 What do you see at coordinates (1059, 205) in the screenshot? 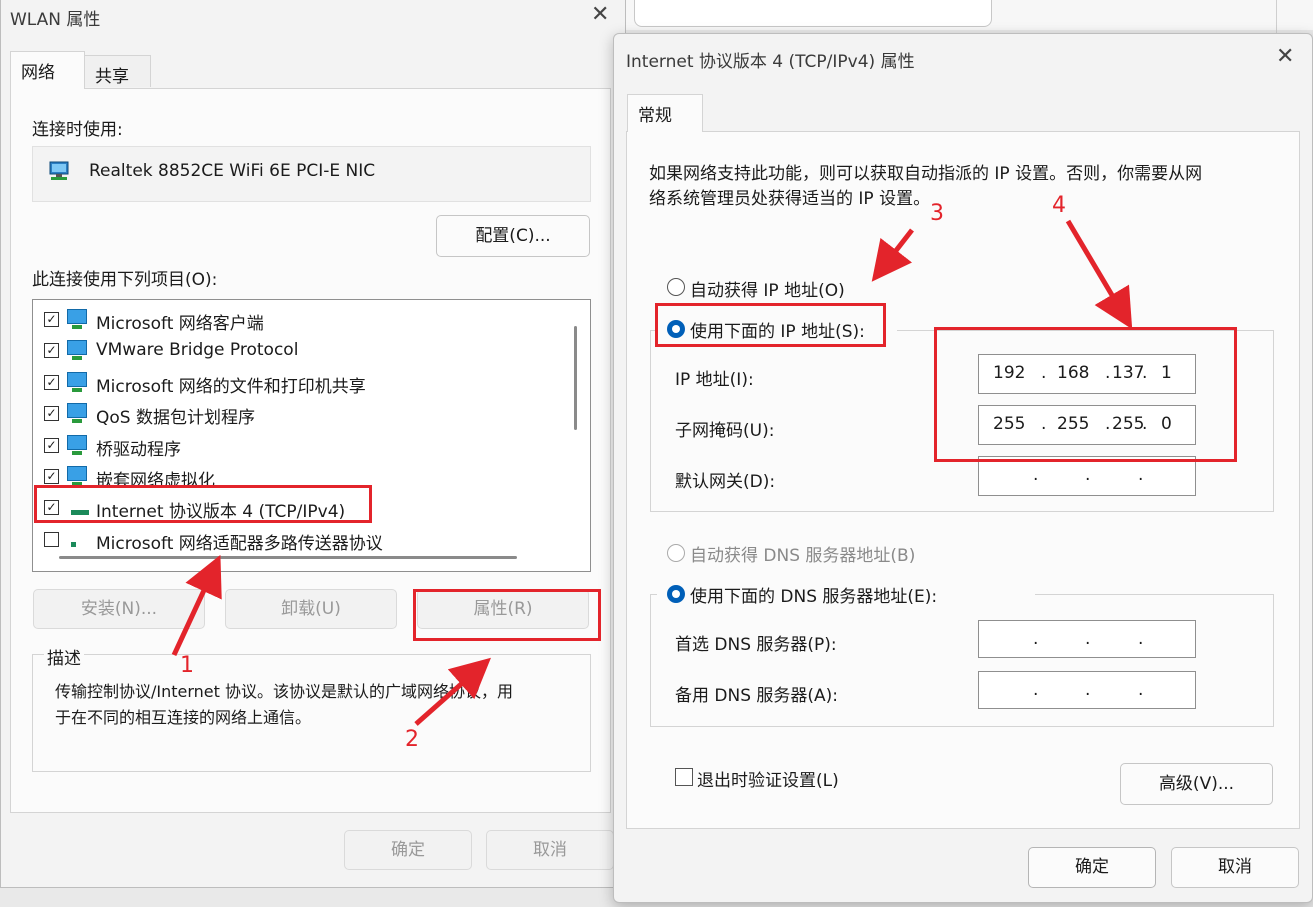
I see `annotation-number-4: 4` at bounding box center [1059, 205].